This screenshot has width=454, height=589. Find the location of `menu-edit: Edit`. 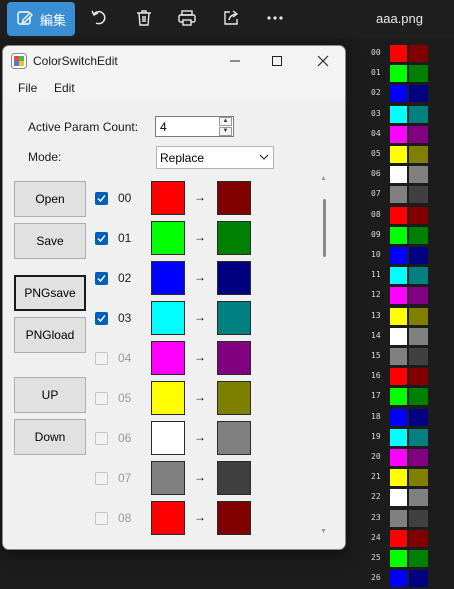

menu-edit: Edit is located at coordinates (64, 88).